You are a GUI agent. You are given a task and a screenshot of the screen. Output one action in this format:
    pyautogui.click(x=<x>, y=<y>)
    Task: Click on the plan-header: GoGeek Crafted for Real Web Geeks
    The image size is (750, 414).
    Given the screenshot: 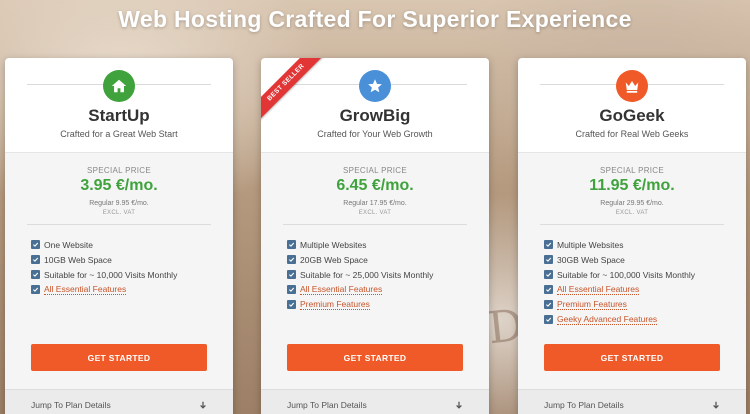 What is the action you would take?
    pyautogui.click(x=632, y=105)
    